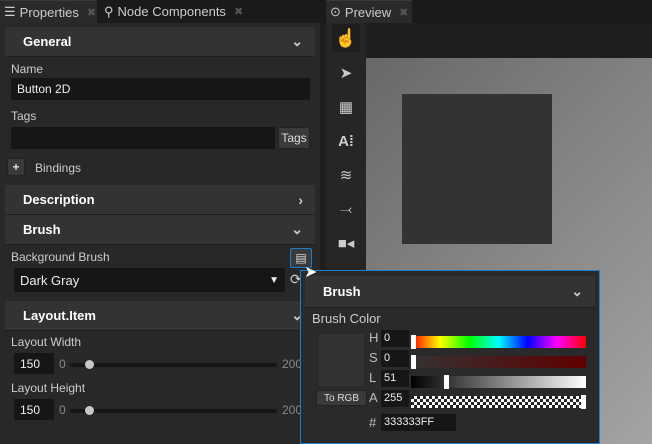 This screenshot has width=652, height=444. What do you see at coordinates (498, 382) in the screenshot?
I see `lightness-slider` at bounding box center [498, 382].